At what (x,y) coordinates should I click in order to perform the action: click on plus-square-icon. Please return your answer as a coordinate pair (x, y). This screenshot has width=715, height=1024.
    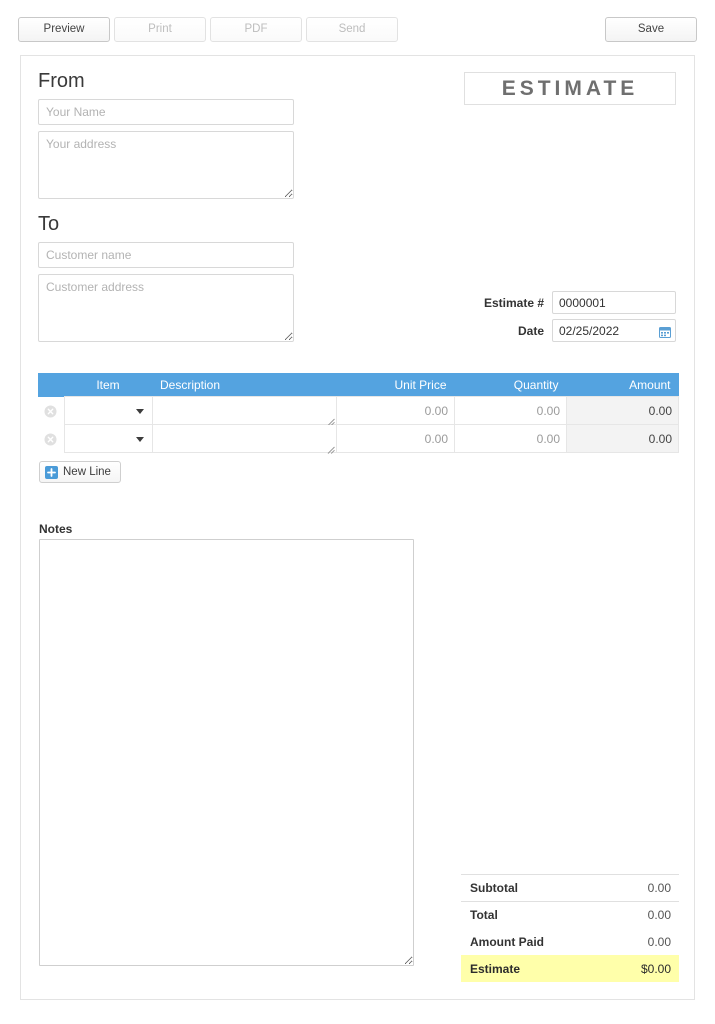
    Looking at the image, I should click on (51, 472).